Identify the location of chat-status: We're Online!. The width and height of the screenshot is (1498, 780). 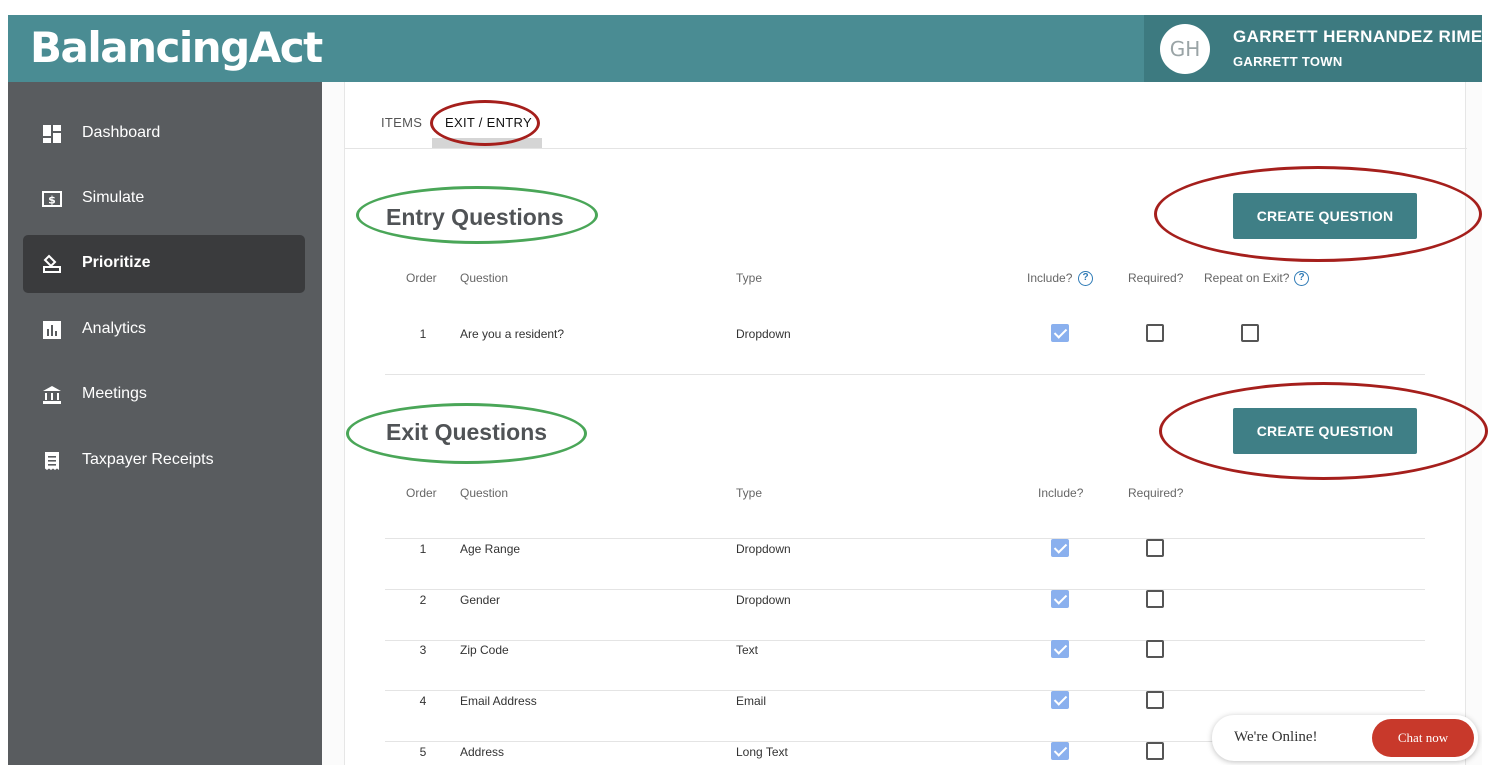
(1276, 737).